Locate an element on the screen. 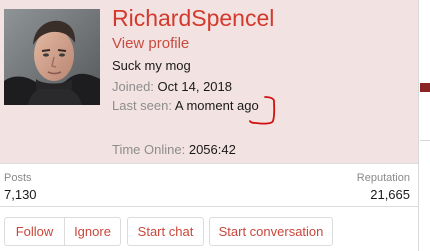  avatar-image is located at coordinates (52, 57).